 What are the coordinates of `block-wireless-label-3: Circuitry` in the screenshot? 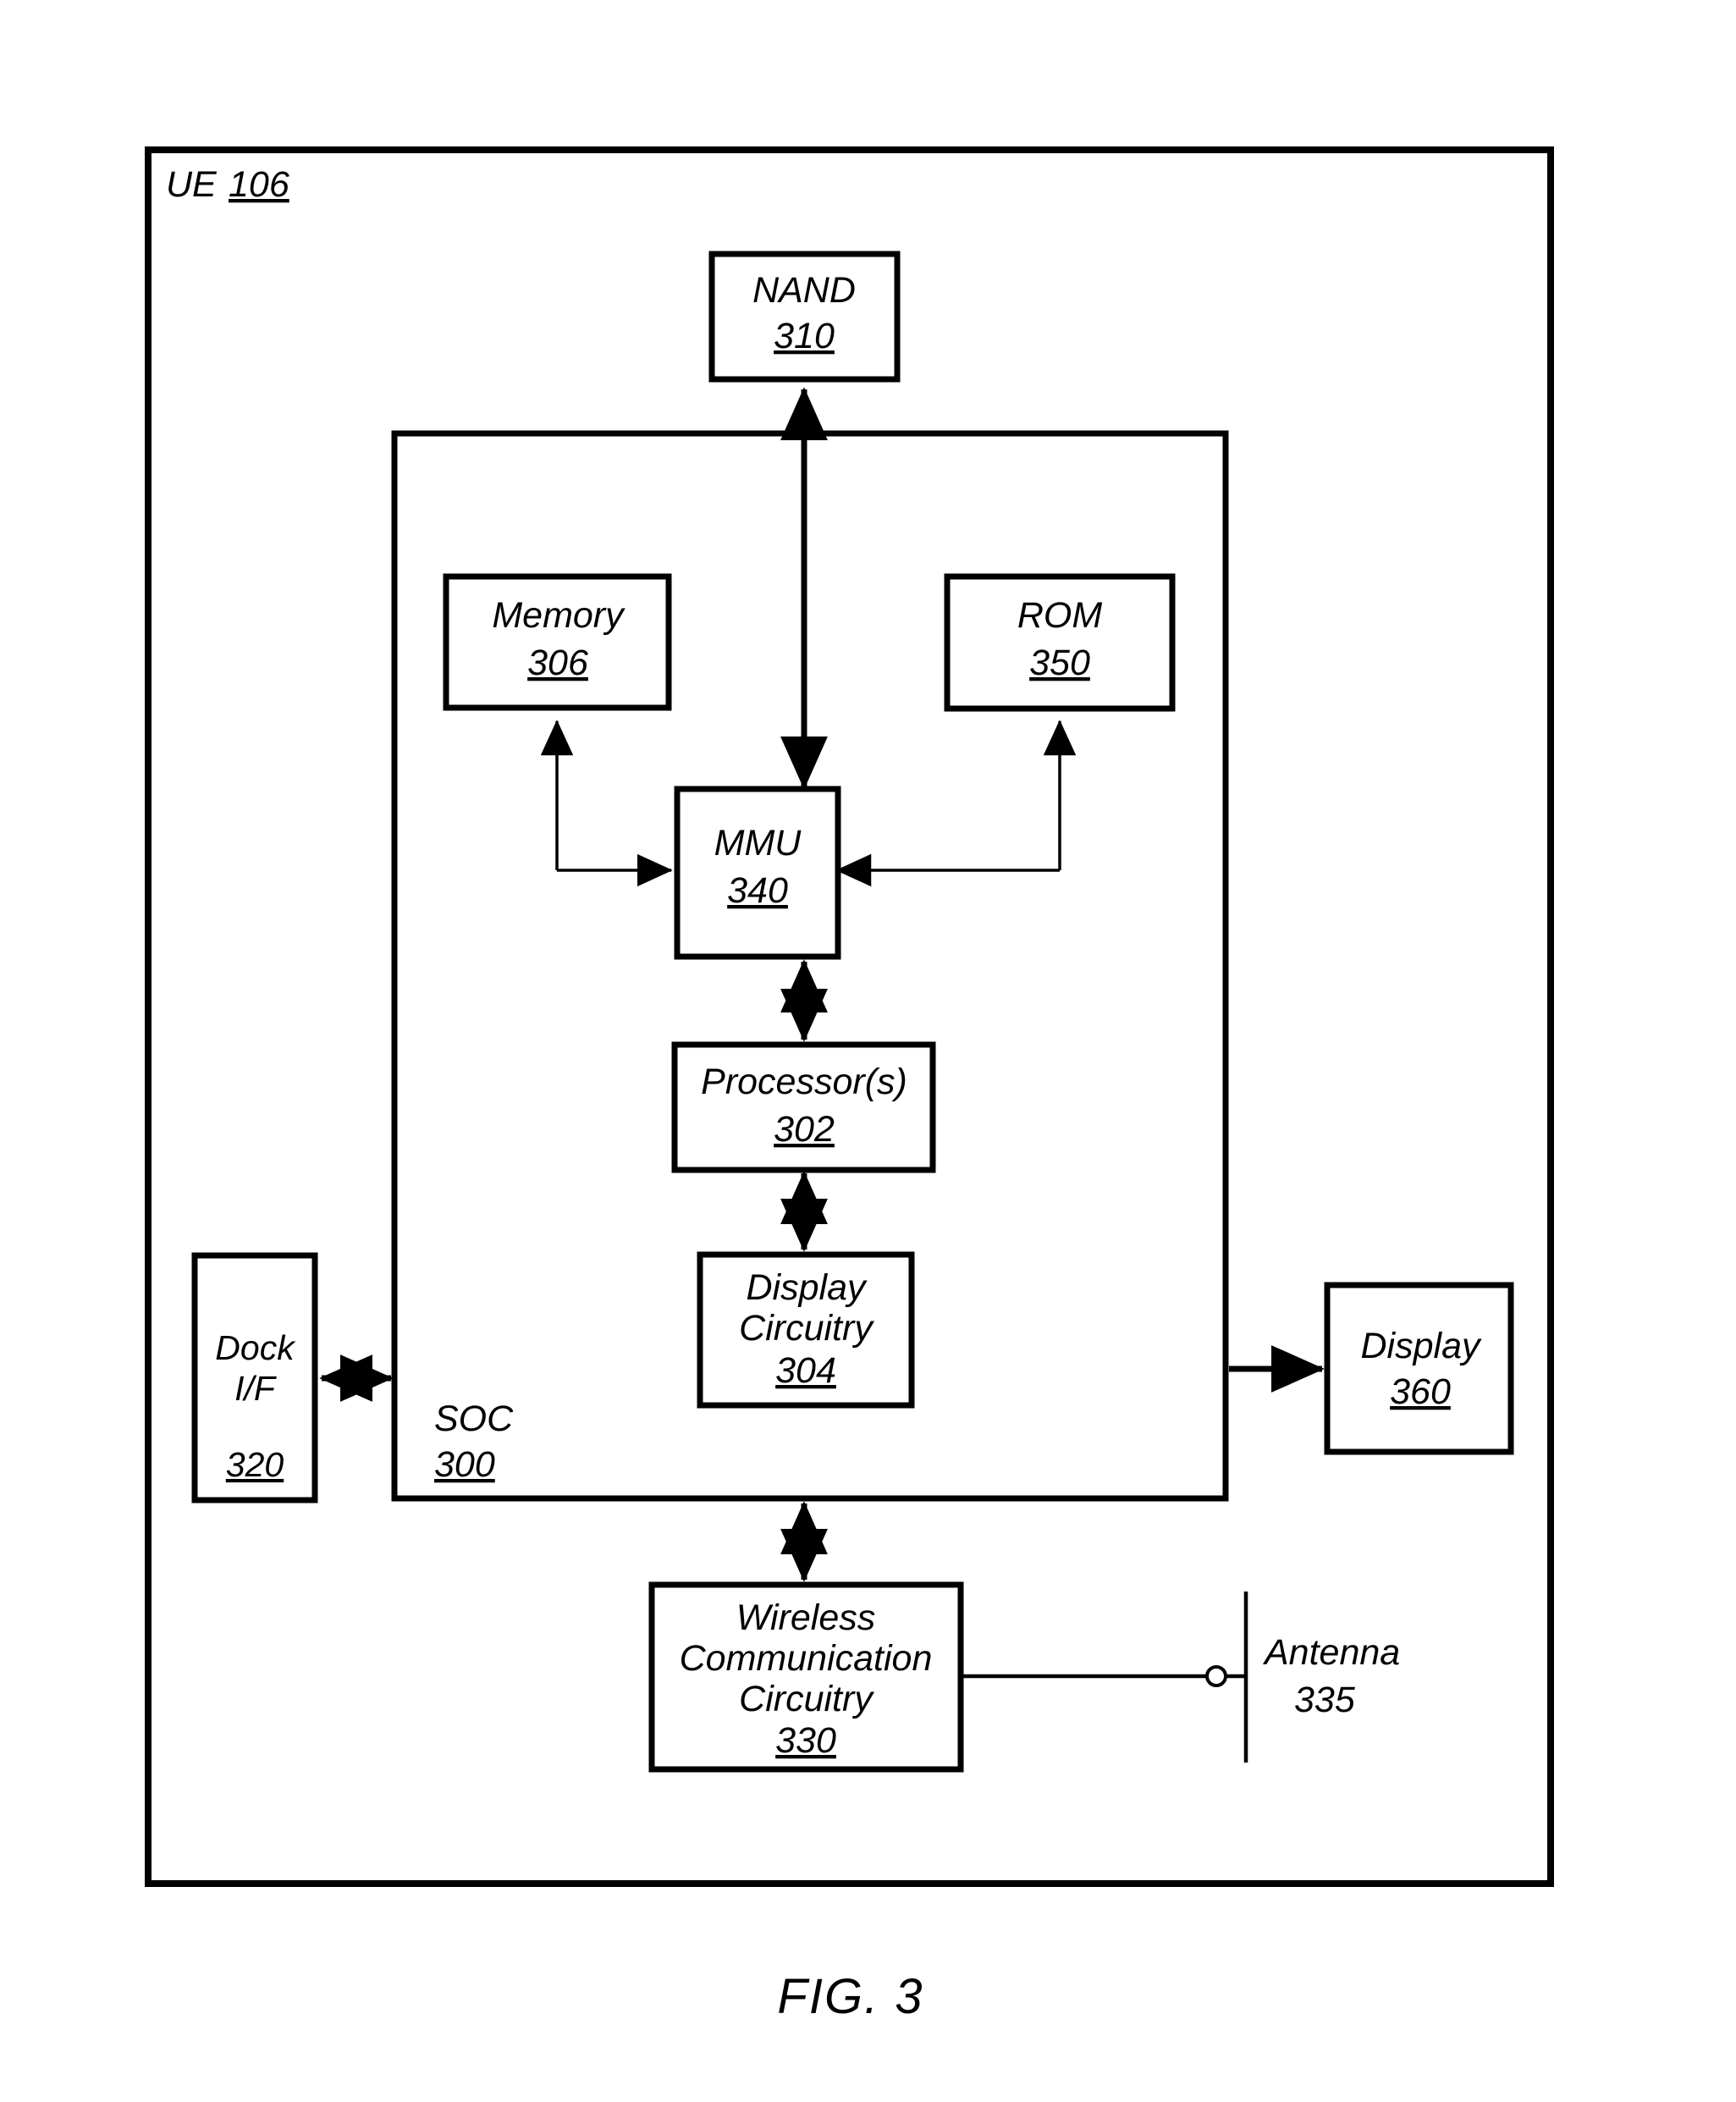 It's located at (806, 1699).